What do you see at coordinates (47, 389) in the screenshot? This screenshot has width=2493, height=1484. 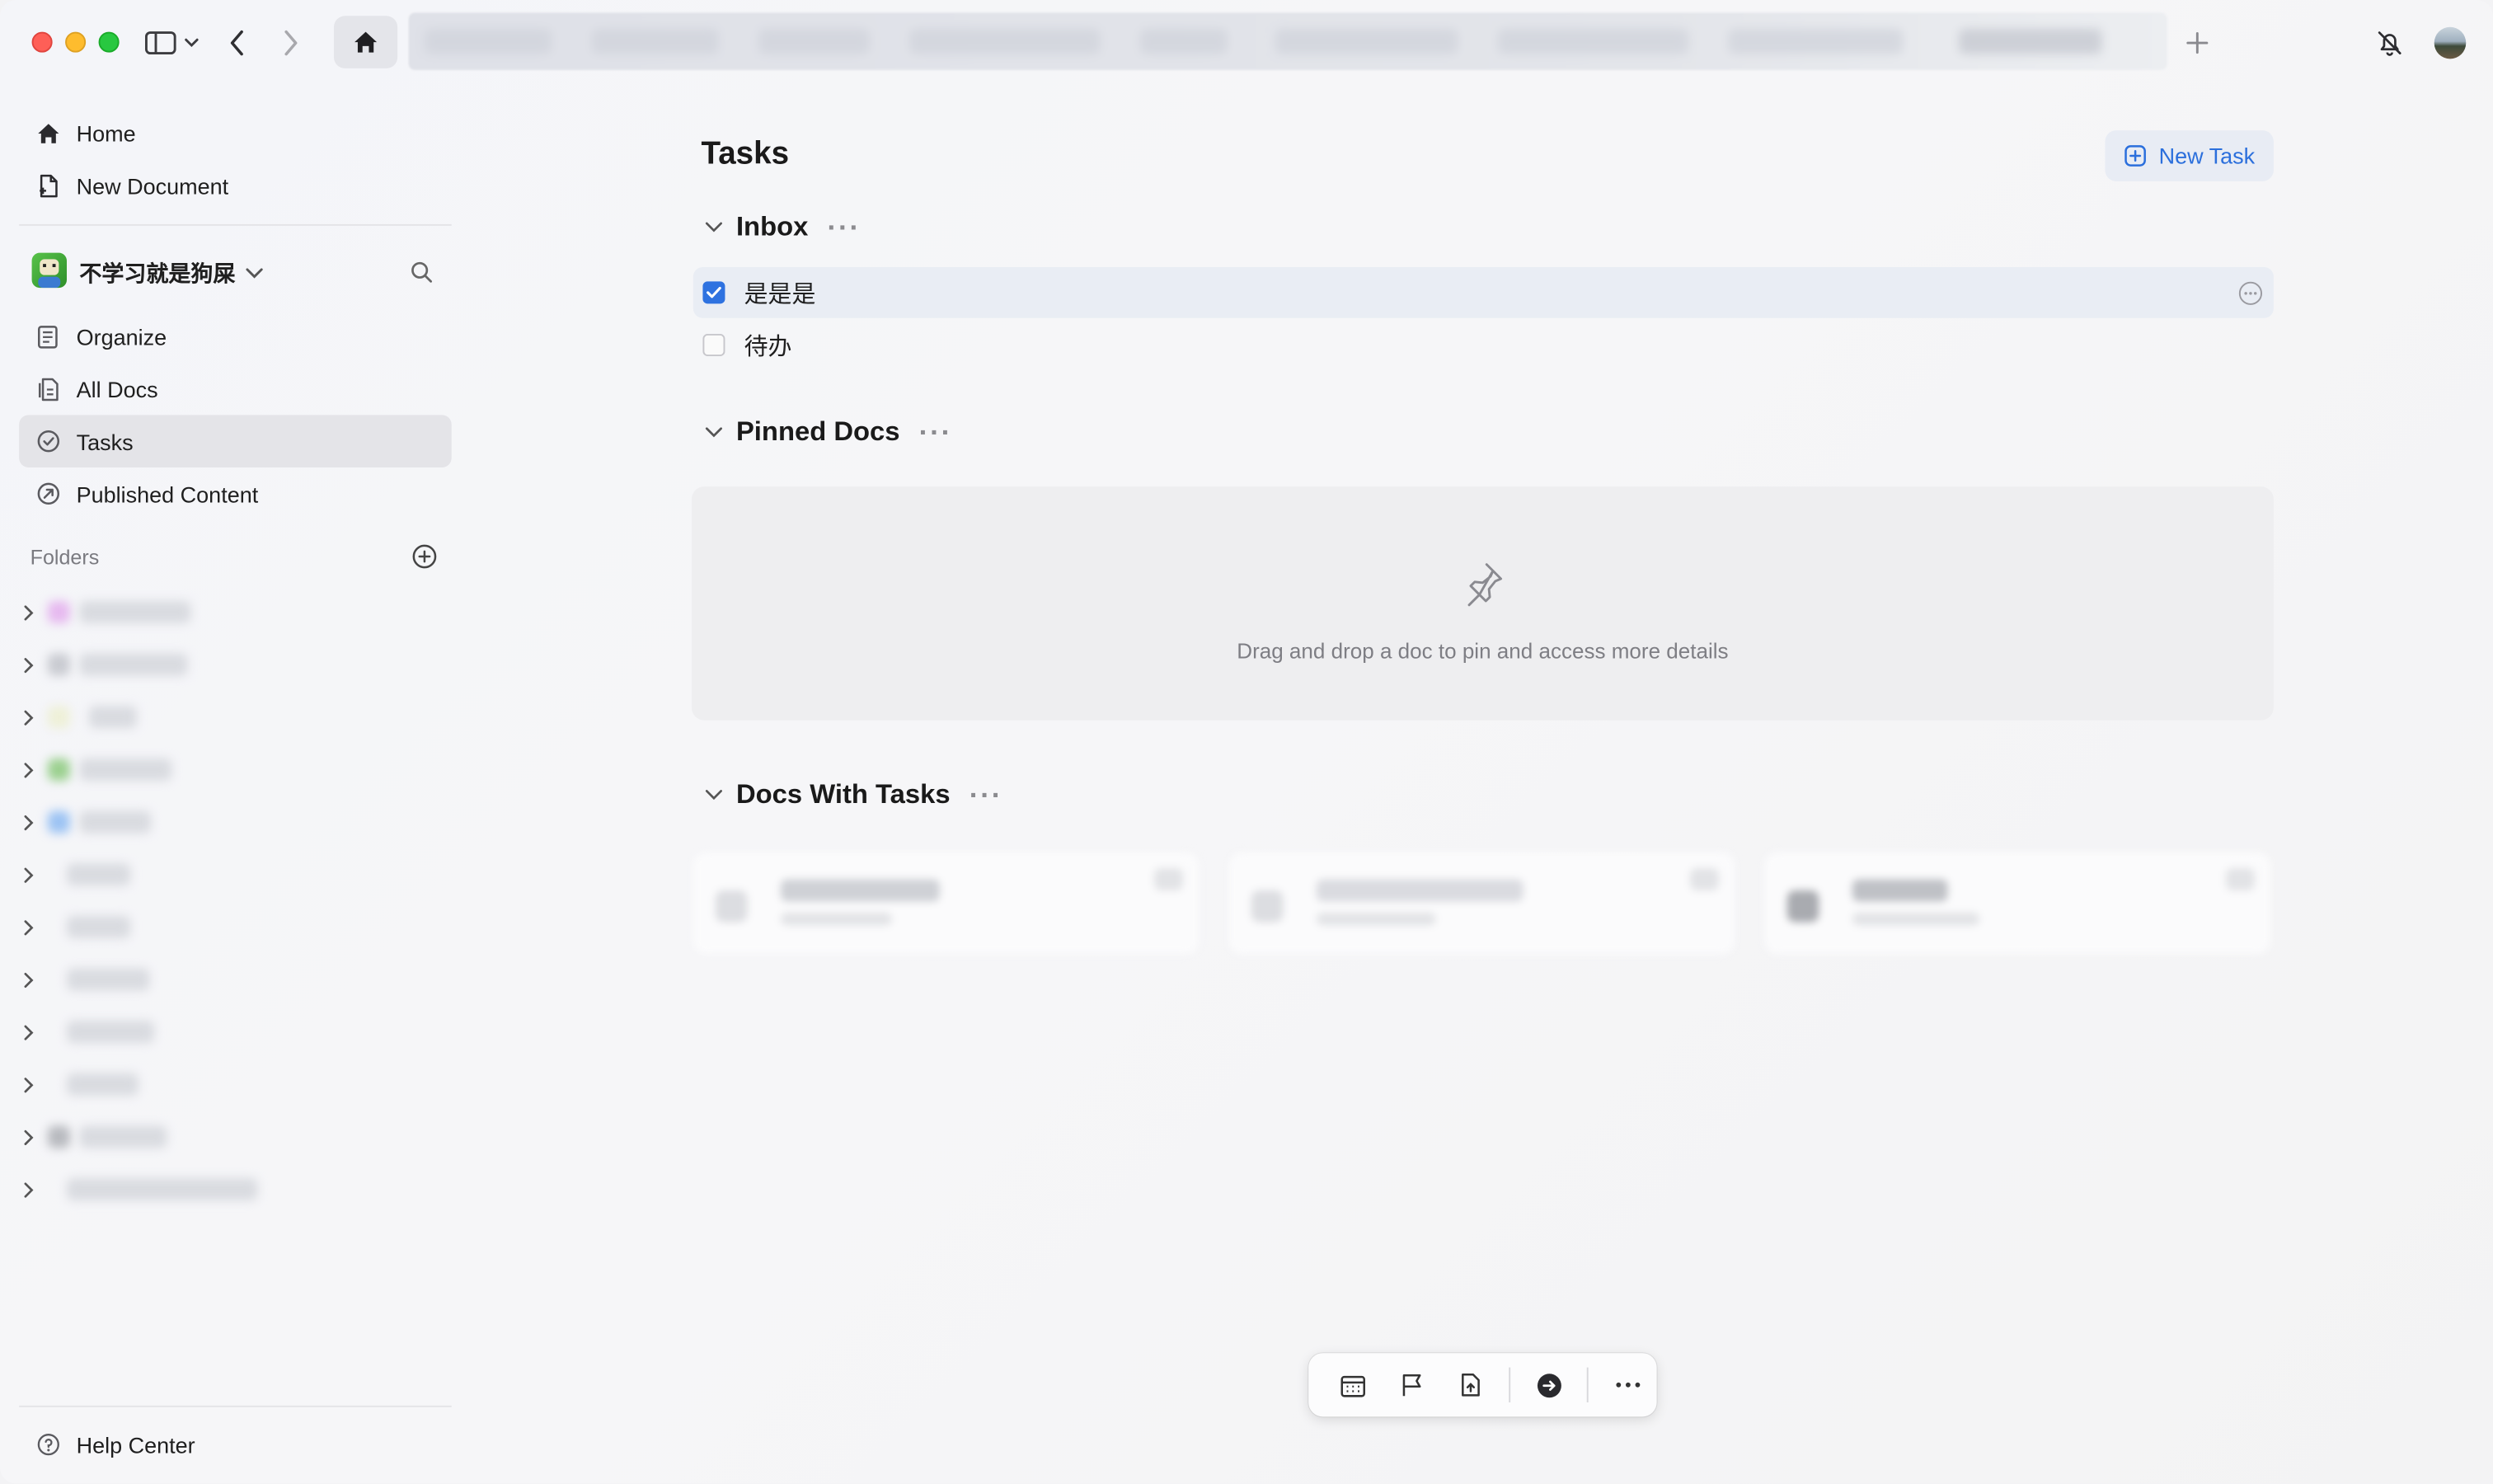 I see `all-docs-icon` at bounding box center [47, 389].